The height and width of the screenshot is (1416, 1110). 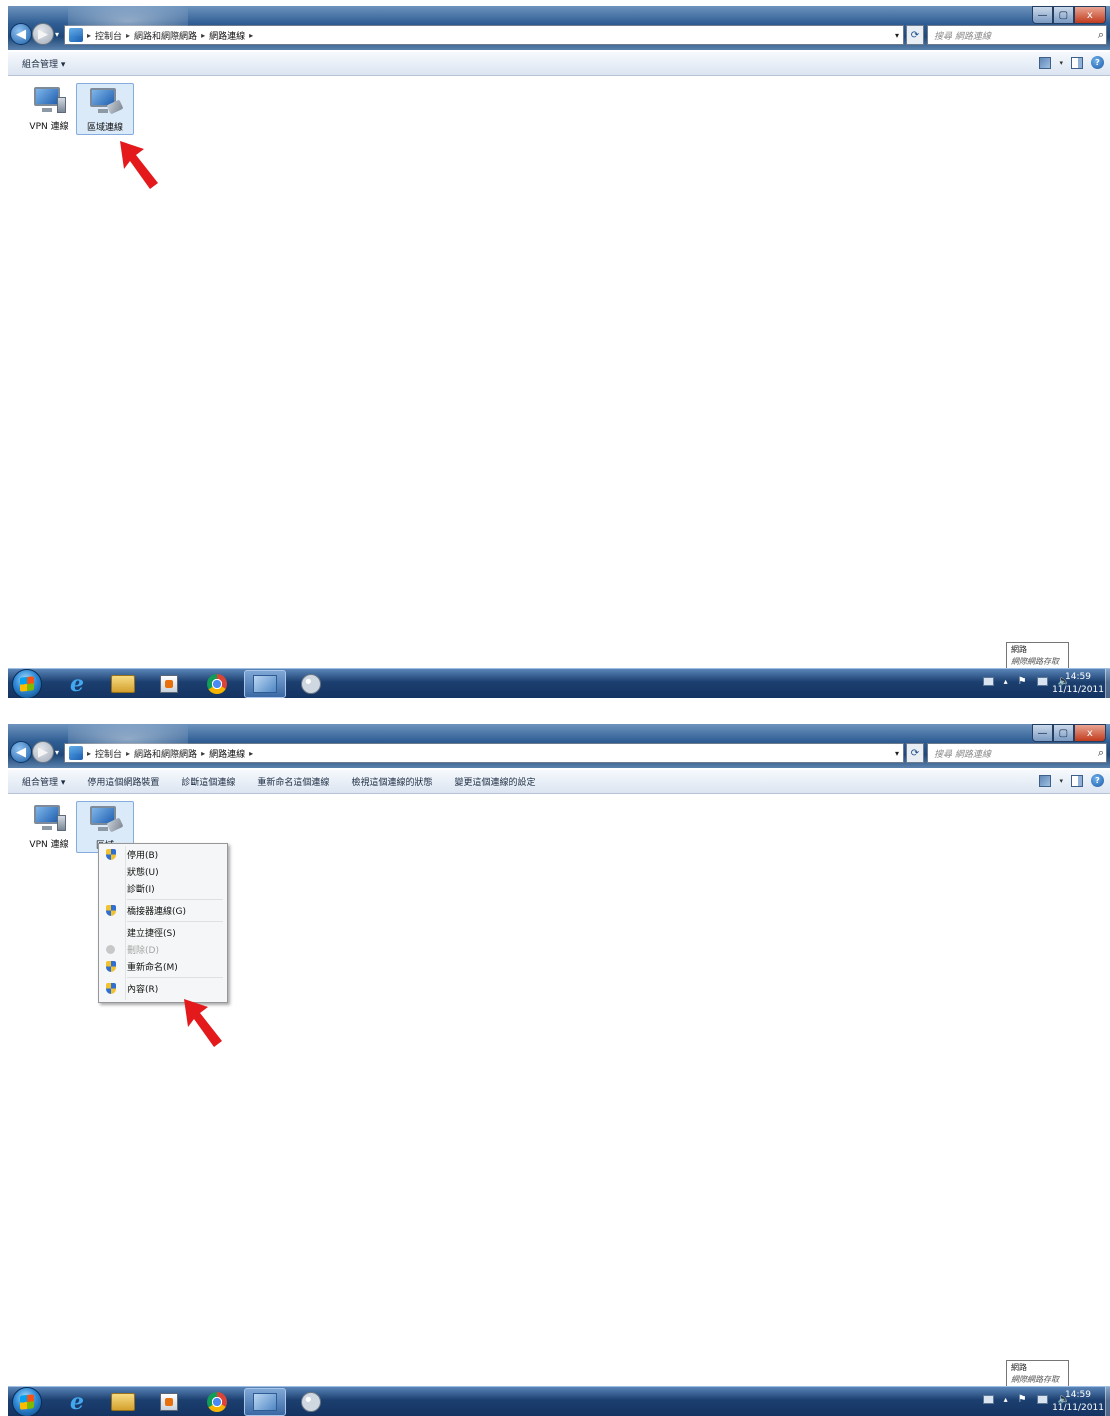 I want to click on change-settings-button: 變更這個連線的設定, so click(x=494, y=781).